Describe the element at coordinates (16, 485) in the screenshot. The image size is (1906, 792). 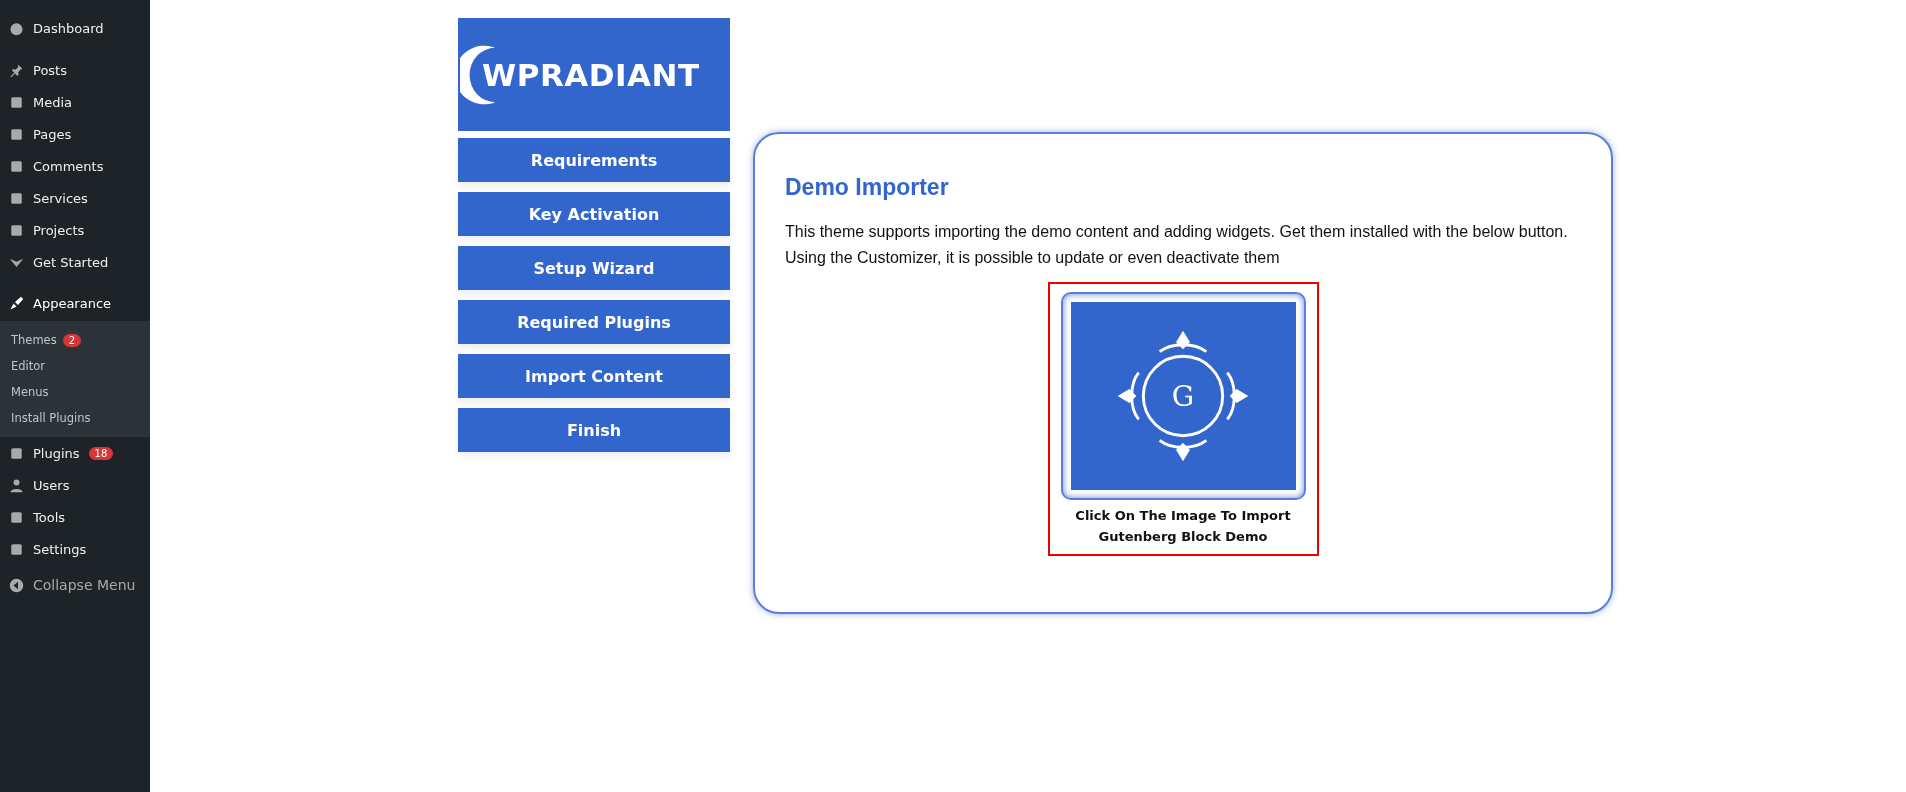
I see `person-icon` at that location.